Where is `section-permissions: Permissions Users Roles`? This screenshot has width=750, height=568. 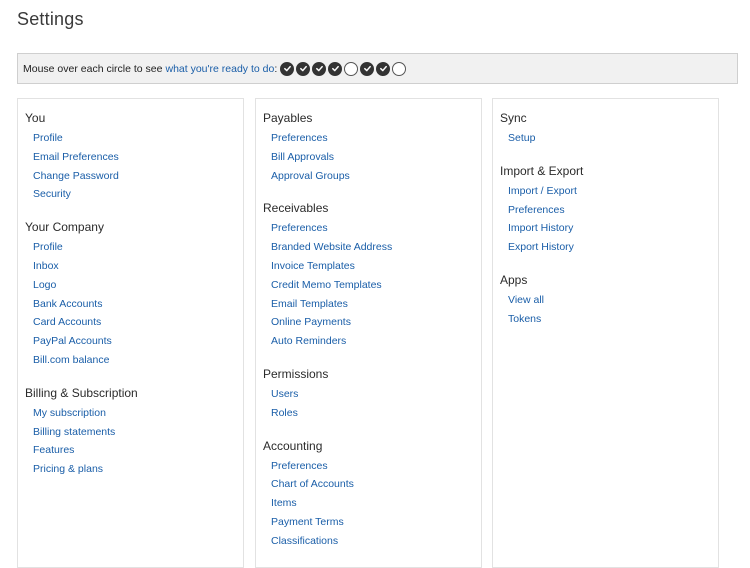 section-permissions: Permissions Users Roles is located at coordinates (372, 395).